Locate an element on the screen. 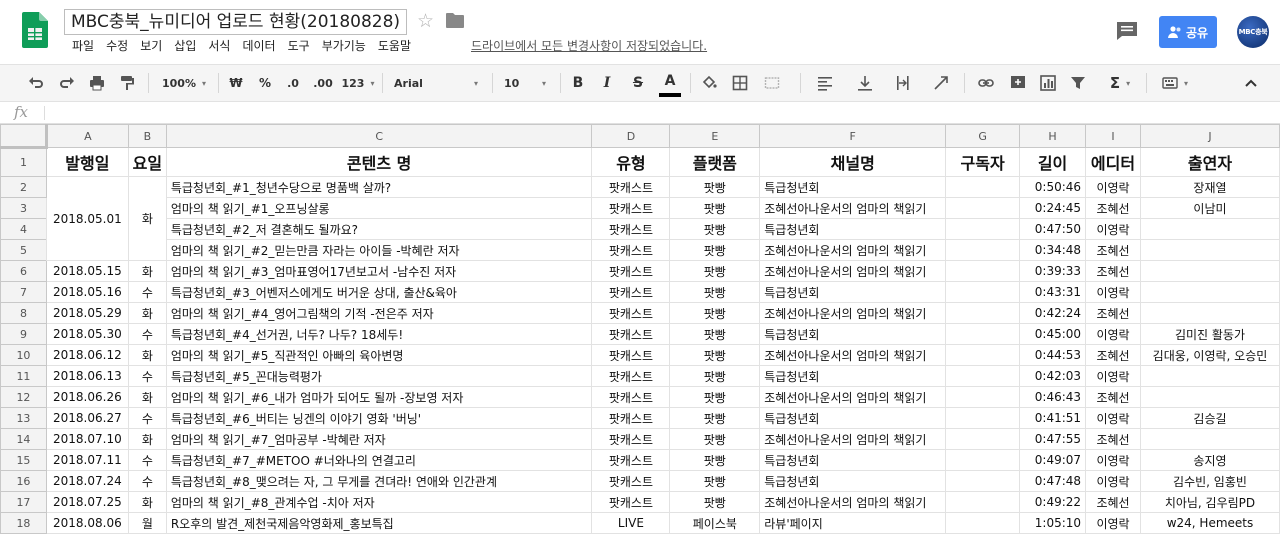  horizontal-align-icon is located at coordinates (825, 83).